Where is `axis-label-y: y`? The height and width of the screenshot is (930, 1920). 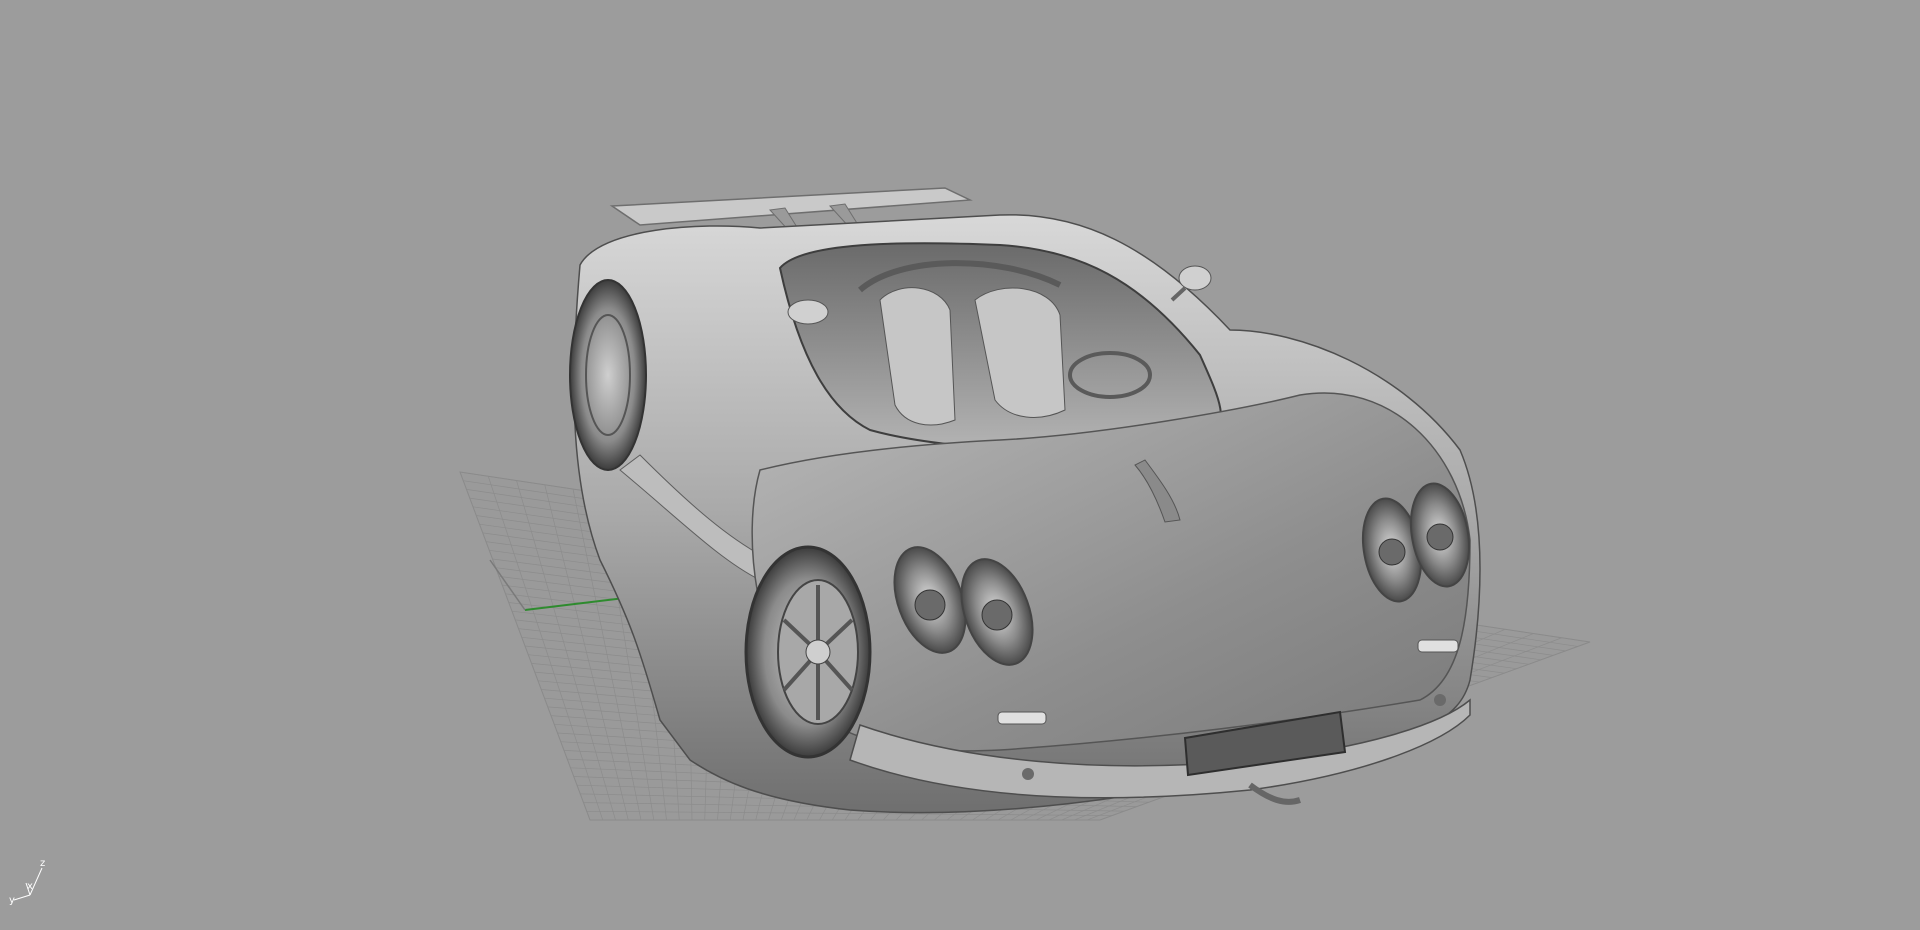 axis-label-y: y is located at coordinates (12, 900).